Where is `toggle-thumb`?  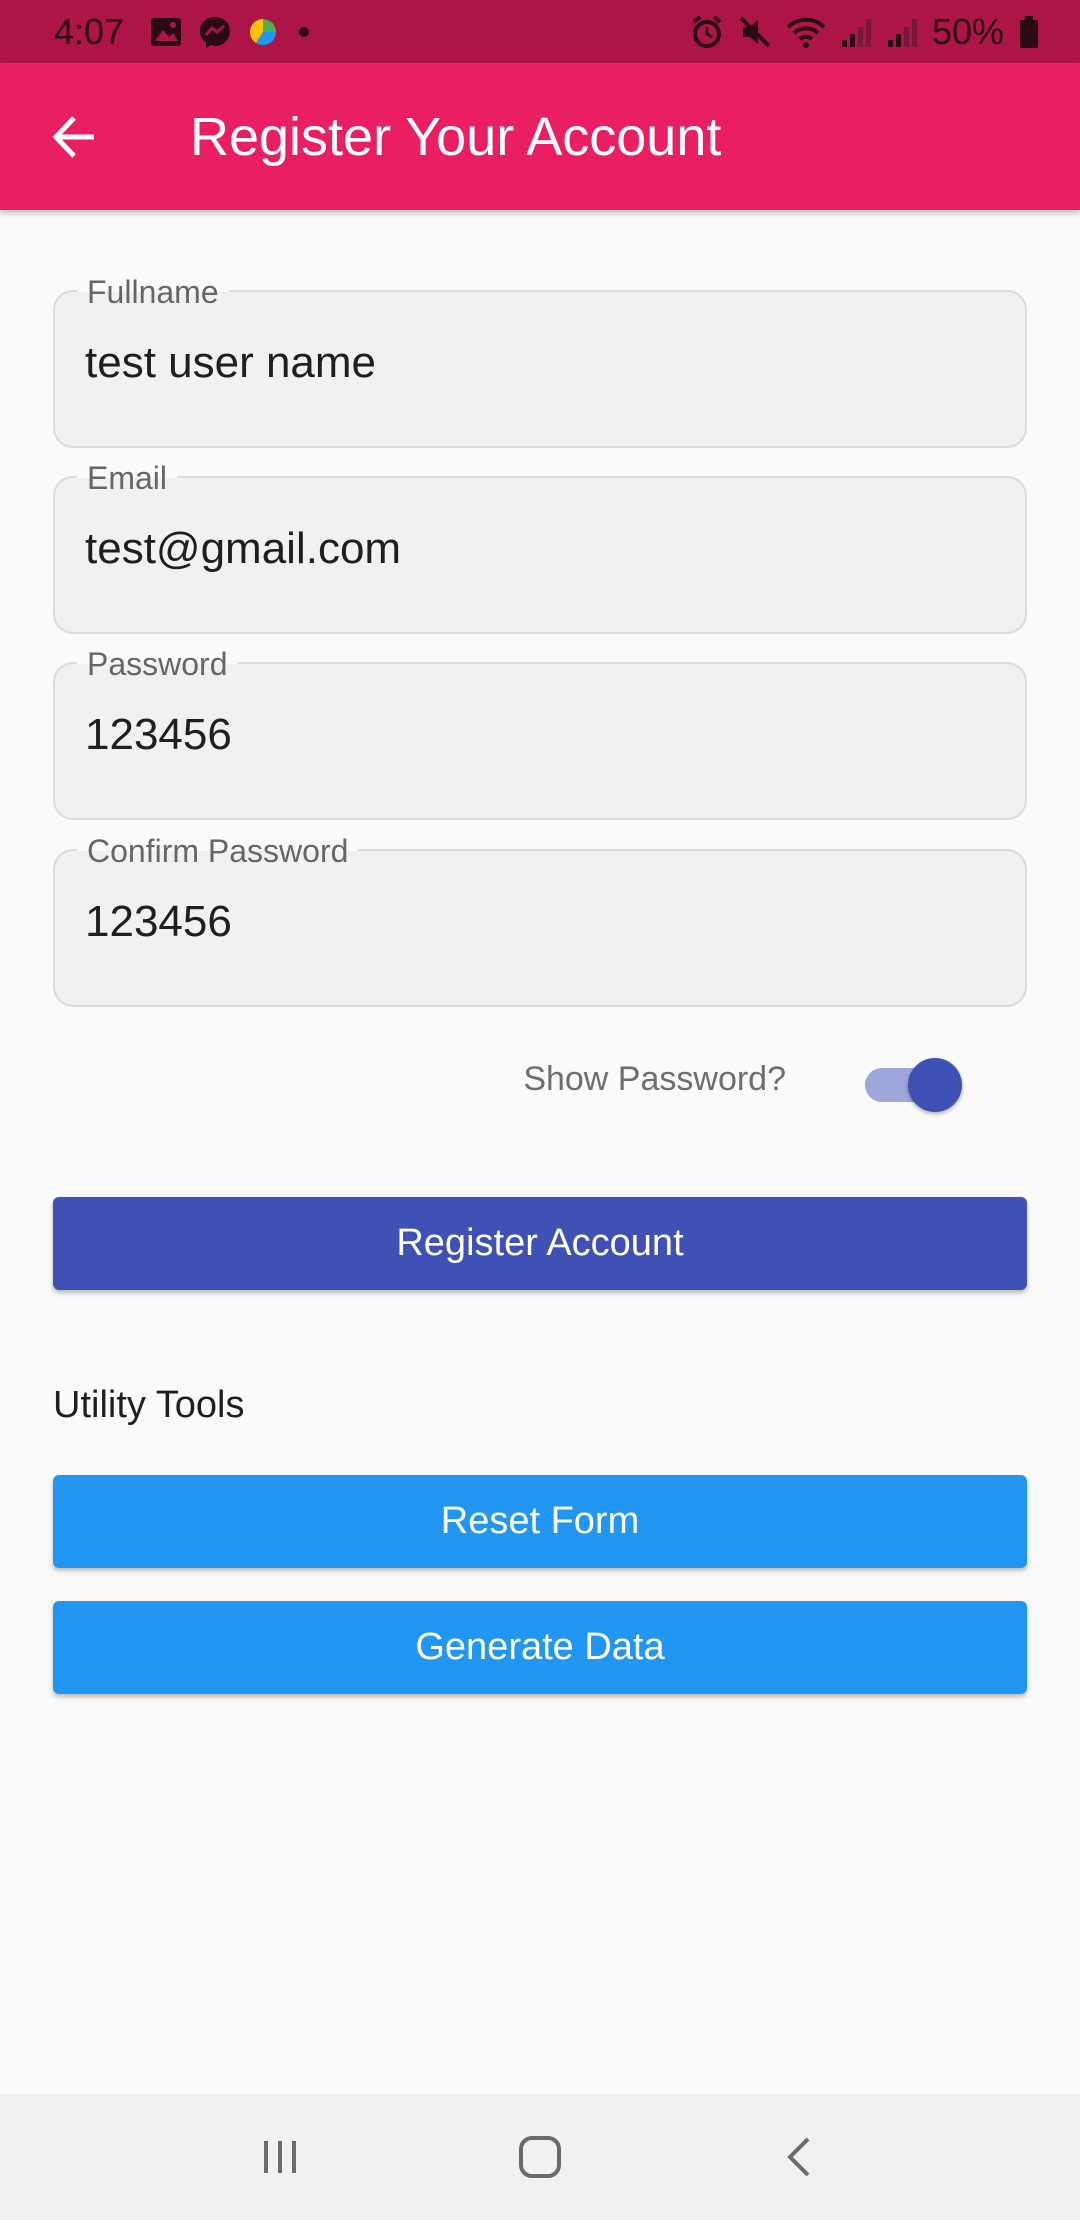 toggle-thumb is located at coordinates (935, 1085).